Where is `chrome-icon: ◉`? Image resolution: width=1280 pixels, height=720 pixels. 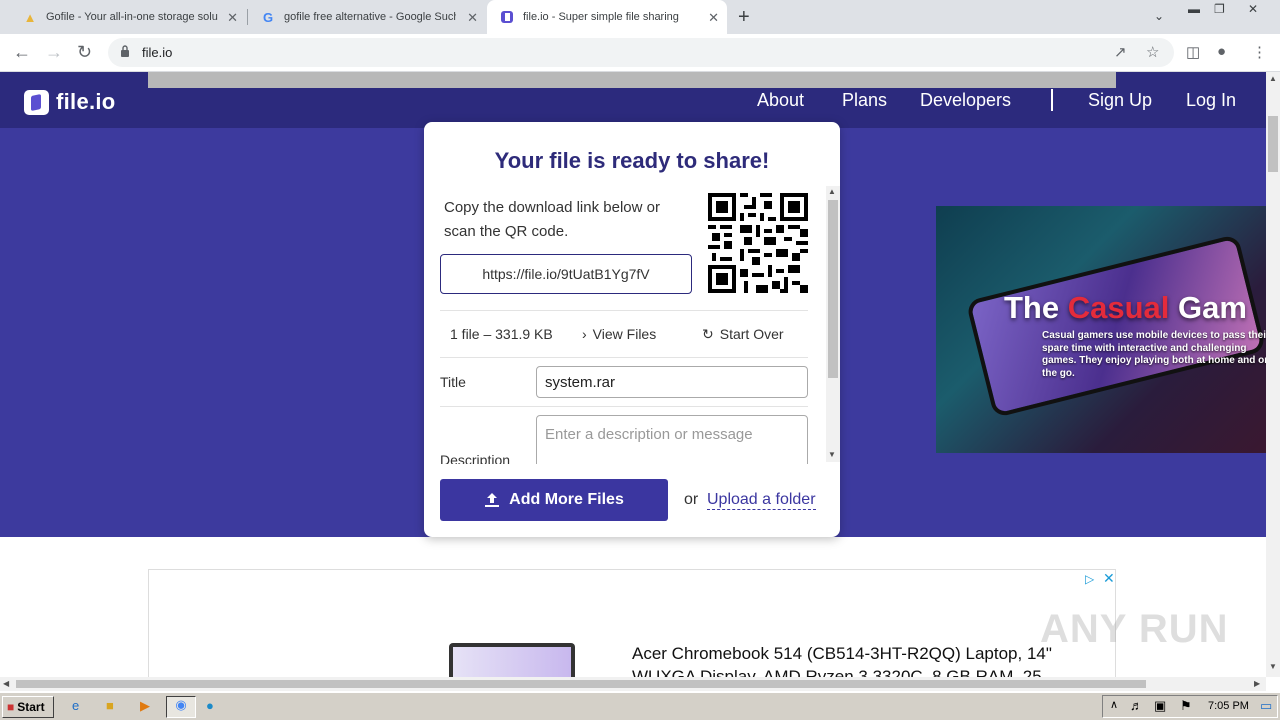 chrome-icon: ◉ is located at coordinates (181, 707).